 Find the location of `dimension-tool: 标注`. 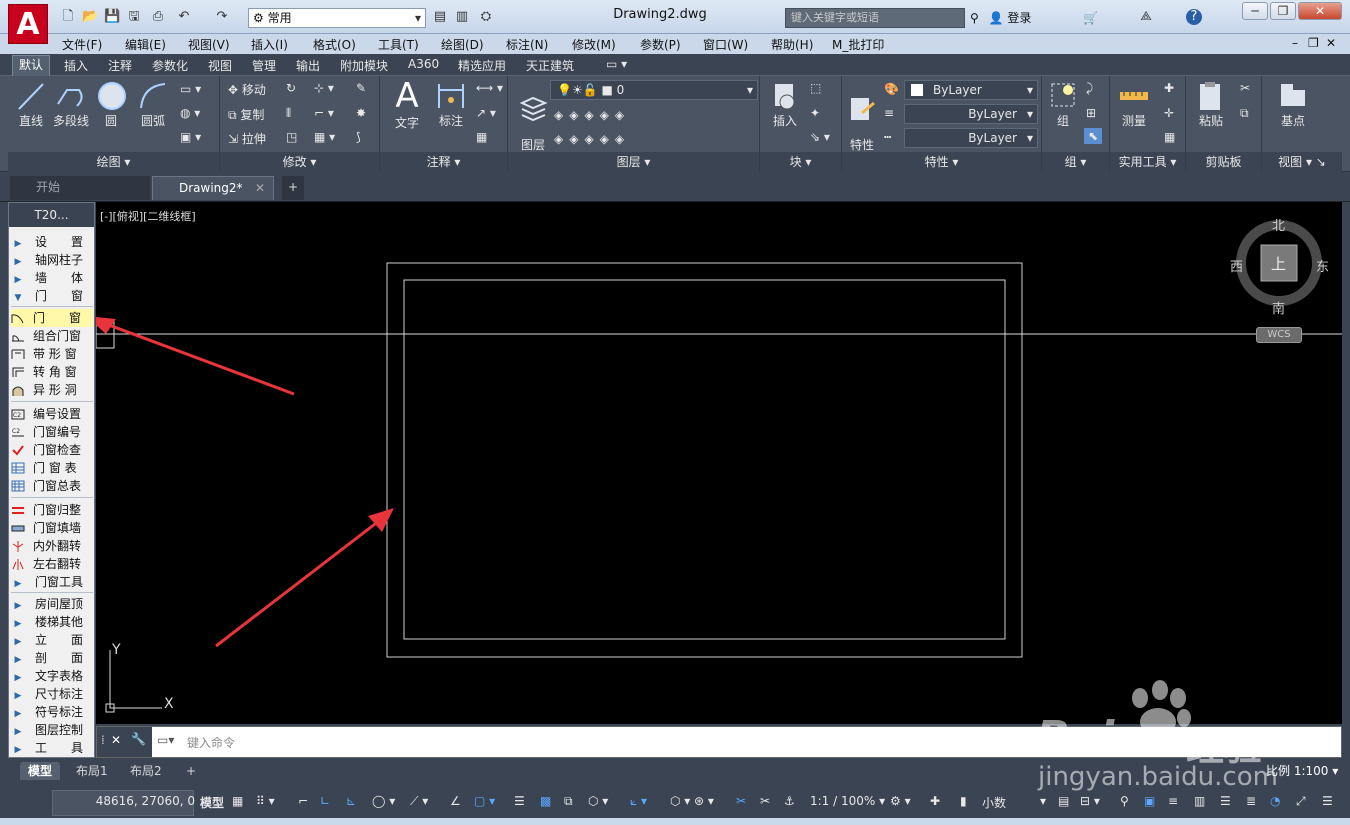

dimension-tool: 标注 is located at coordinates (451, 104).